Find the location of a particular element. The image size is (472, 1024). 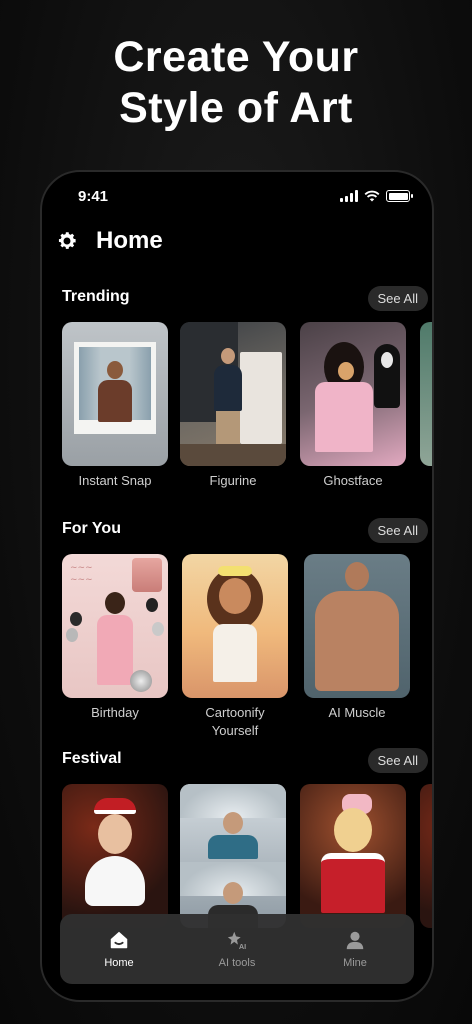

nav-label: AI tools is located at coordinates (237, 963).